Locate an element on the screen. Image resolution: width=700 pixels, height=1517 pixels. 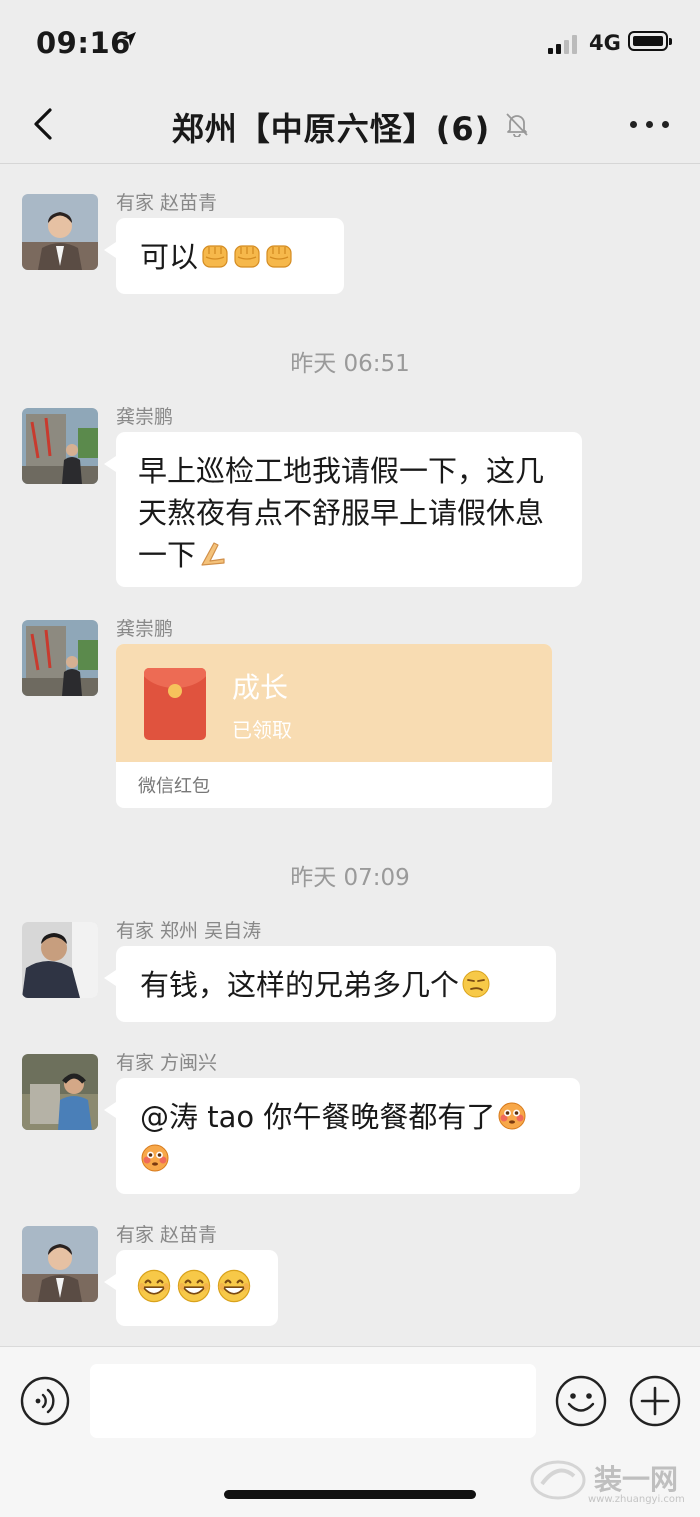
sender-name: 有家 方闽兴 is located at coordinates (167, 1063).